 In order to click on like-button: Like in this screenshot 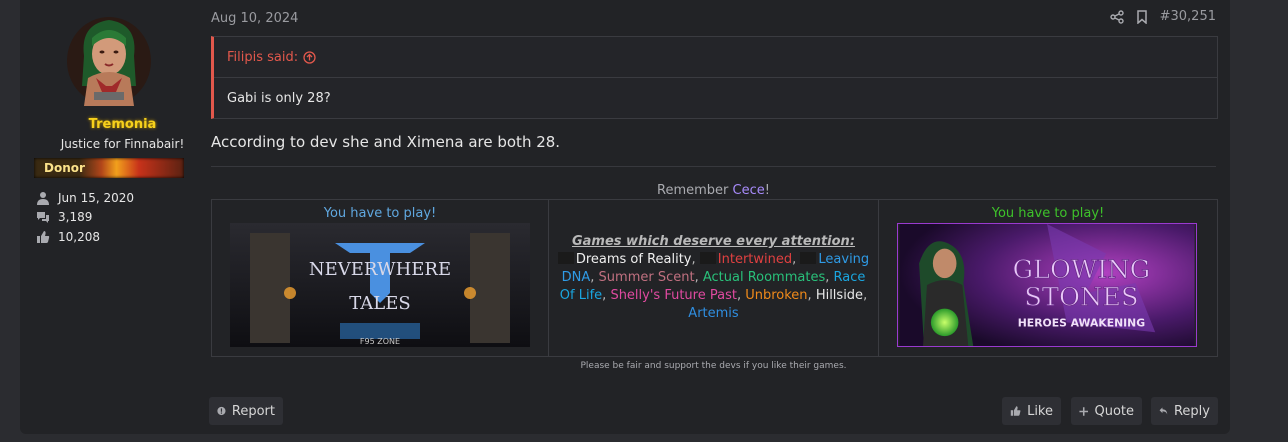, I will do `click(1031, 411)`.